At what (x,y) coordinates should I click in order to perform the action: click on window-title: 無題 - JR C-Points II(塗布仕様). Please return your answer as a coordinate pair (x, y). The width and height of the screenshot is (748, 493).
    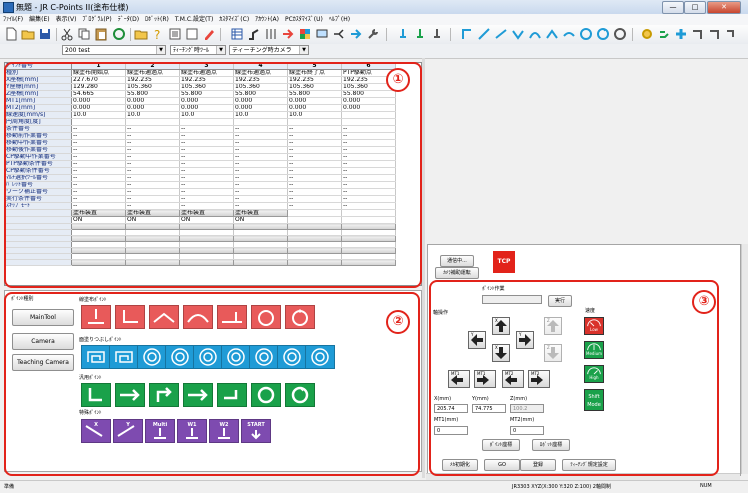
    Looking at the image, I should click on (72, 7).